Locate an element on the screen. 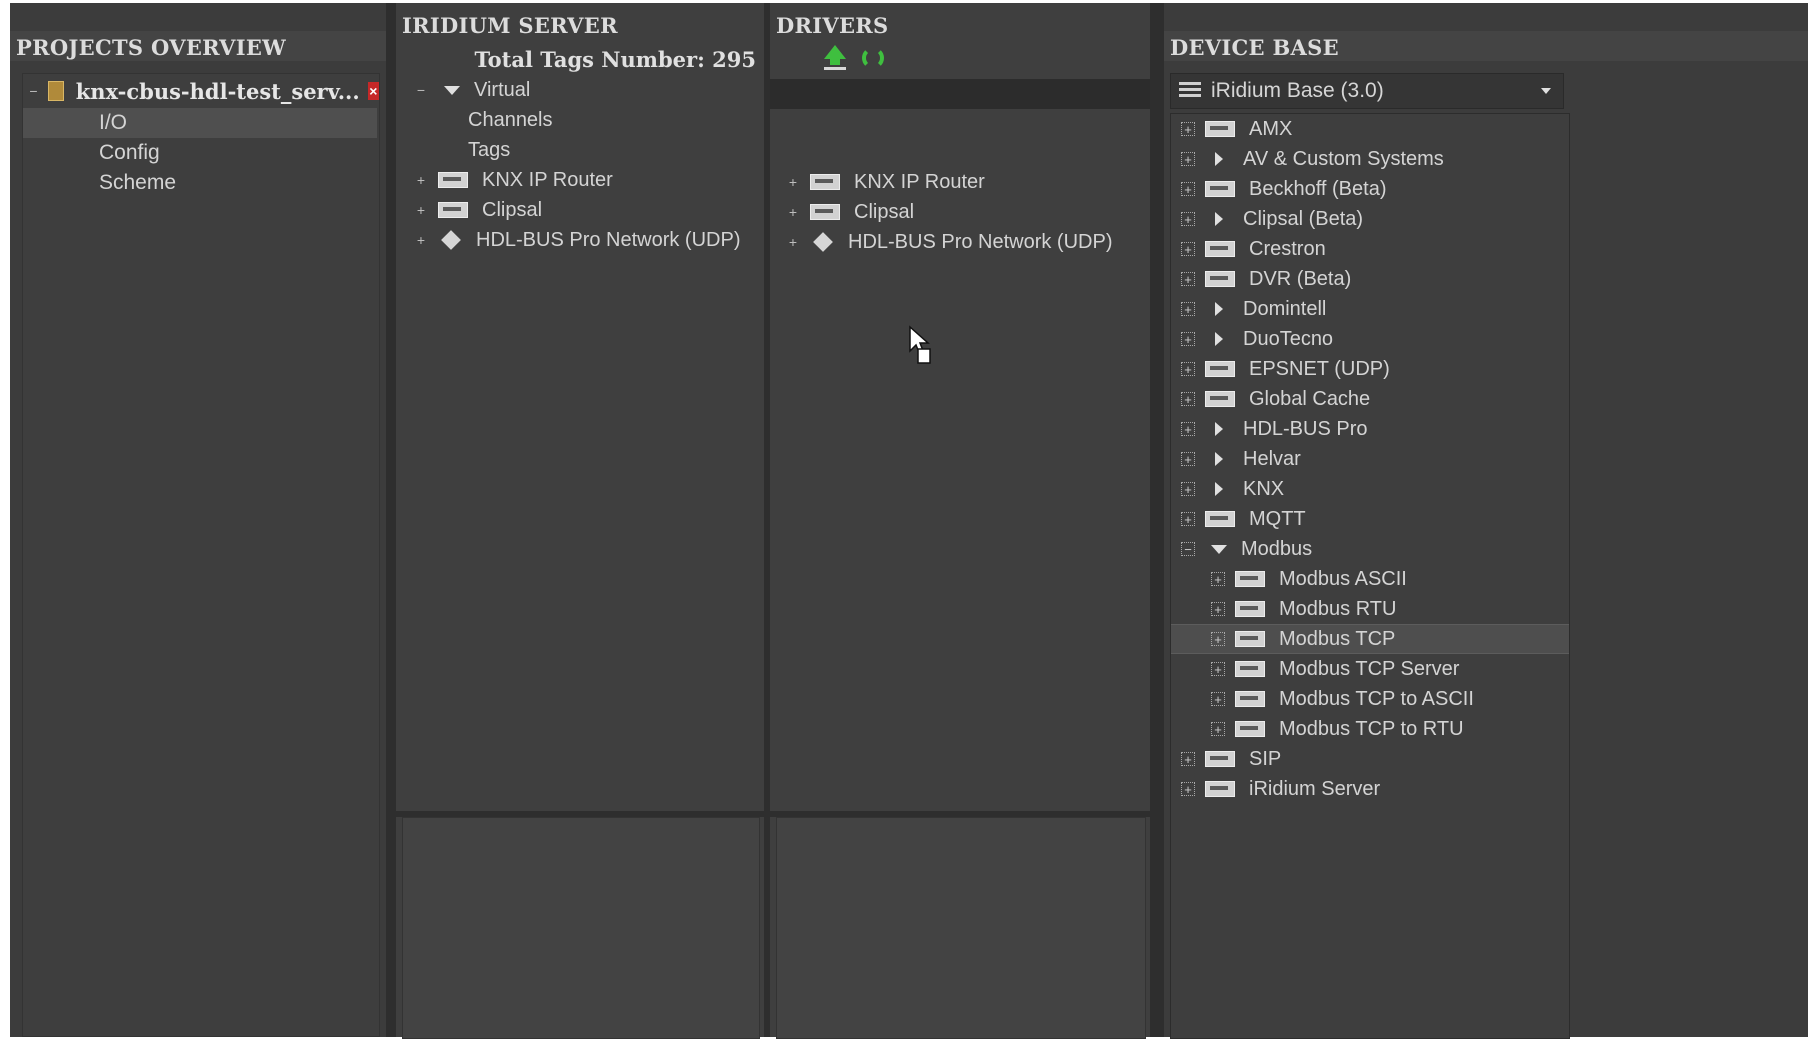 The image size is (1808, 1039). project-node: − knx-cbus-hdl-test_serv... × is located at coordinates (204, 91).